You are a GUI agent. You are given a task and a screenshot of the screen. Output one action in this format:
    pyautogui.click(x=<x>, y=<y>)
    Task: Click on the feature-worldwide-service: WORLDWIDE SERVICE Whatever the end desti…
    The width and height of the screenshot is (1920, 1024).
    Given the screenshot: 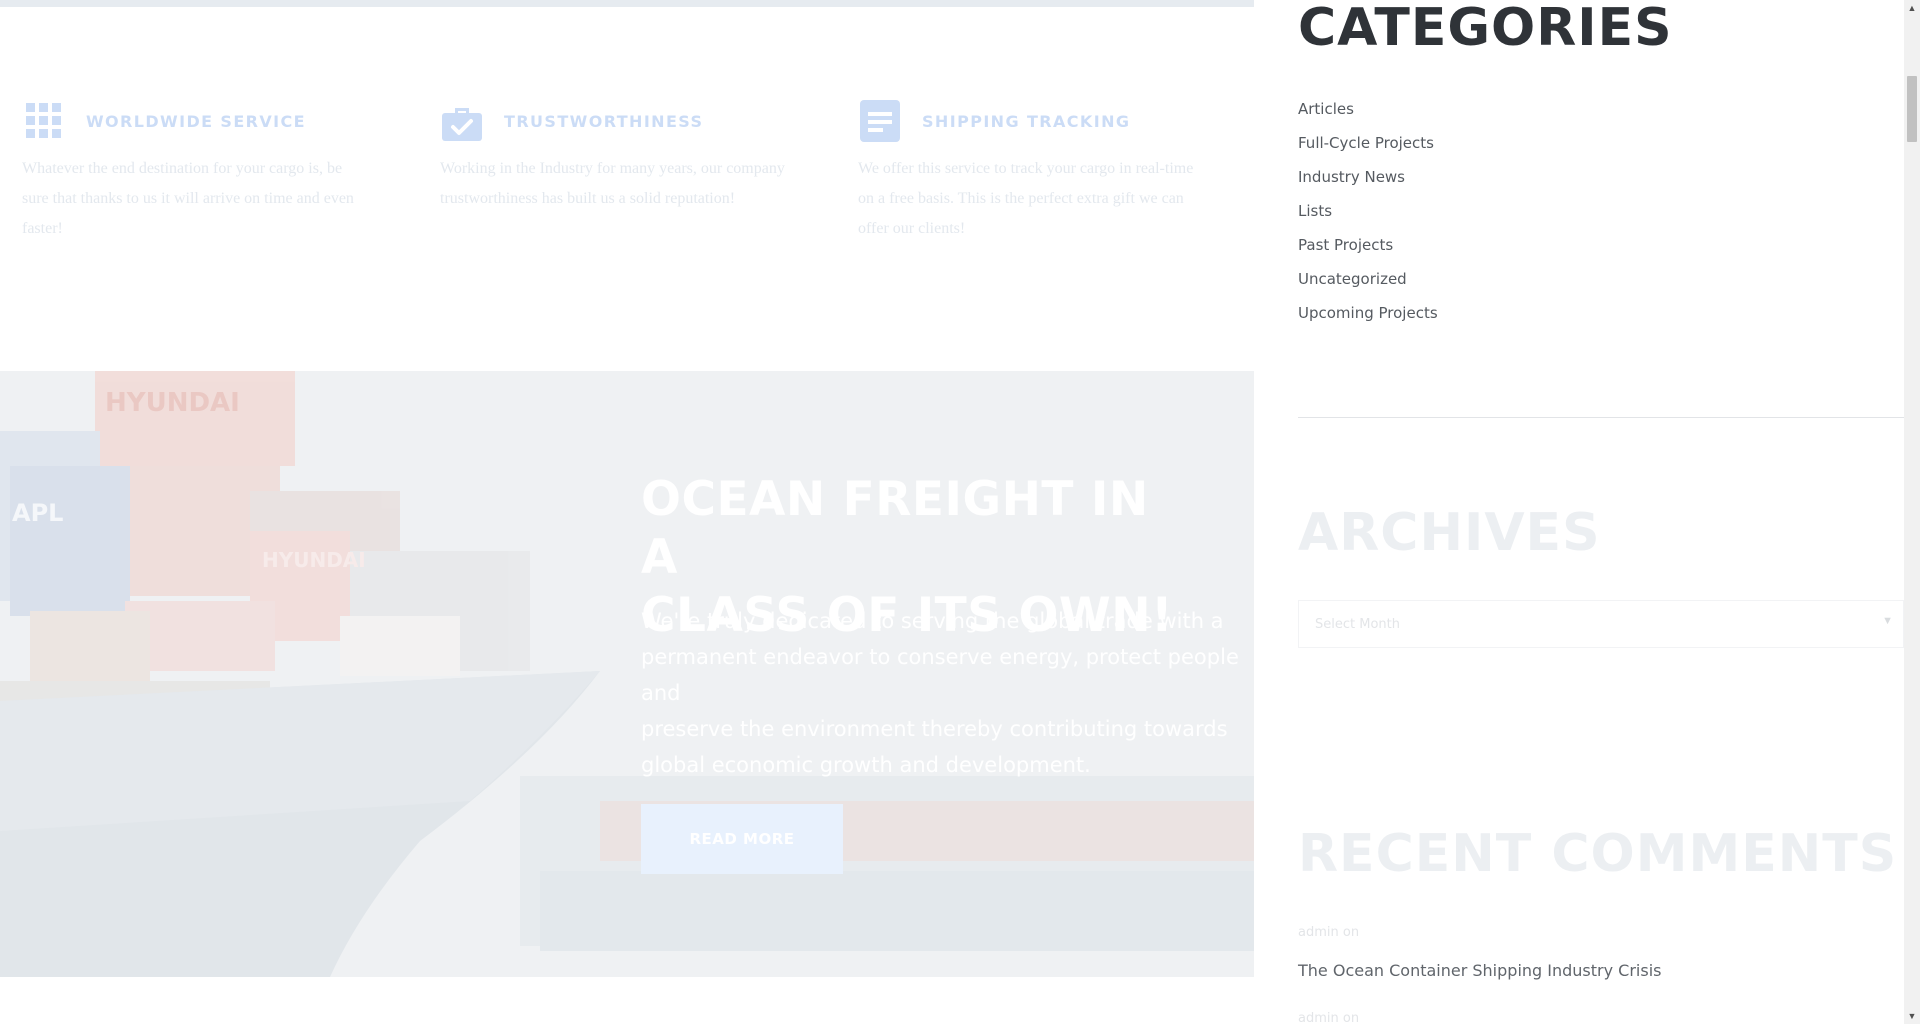 What is the action you would take?
    pyautogui.click(x=212, y=171)
    